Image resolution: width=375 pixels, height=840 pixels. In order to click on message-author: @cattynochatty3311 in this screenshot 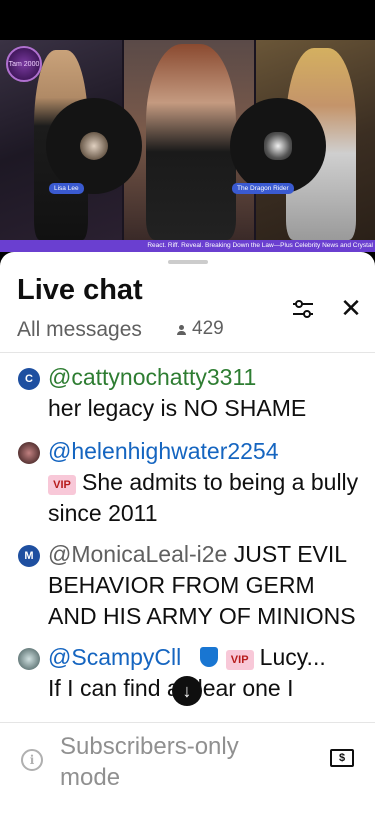, I will do `click(152, 377)`.